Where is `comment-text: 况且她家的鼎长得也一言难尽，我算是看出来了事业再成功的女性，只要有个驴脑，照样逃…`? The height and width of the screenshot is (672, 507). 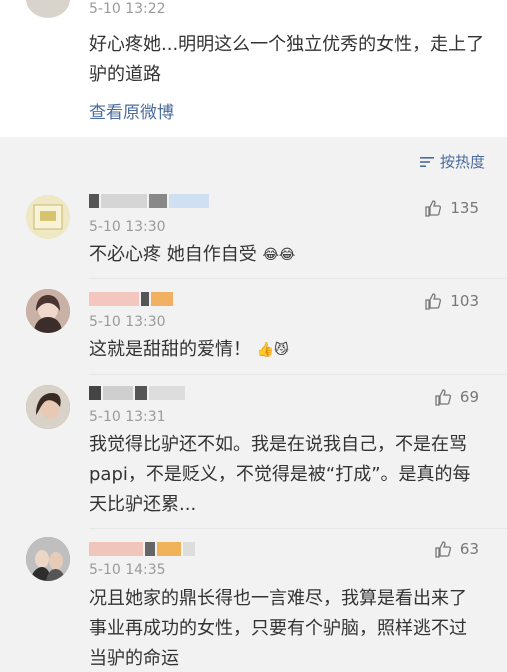 comment-text: 况且她家的鼎长得也一言难尽，我算是看出来了事业再成功的女性，只要有个驴脑，照样逃… is located at coordinates (278, 628).